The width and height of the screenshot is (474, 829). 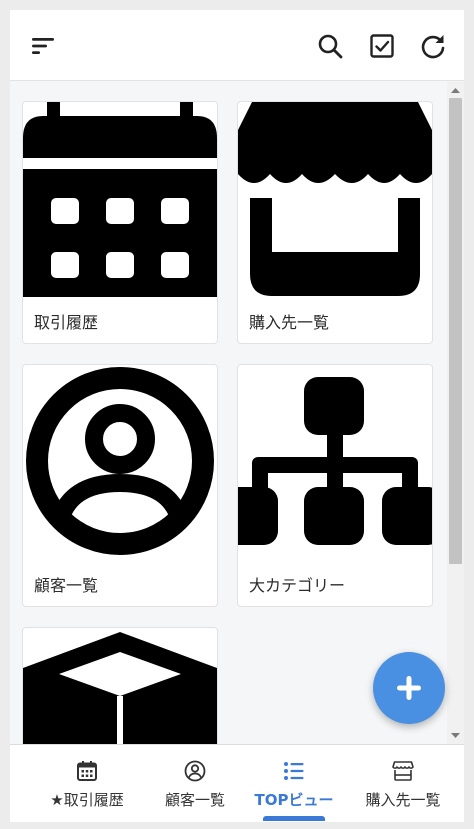 What do you see at coordinates (294, 800) in the screenshot?
I see `nav-label: TOPビュー` at bounding box center [294, 800].